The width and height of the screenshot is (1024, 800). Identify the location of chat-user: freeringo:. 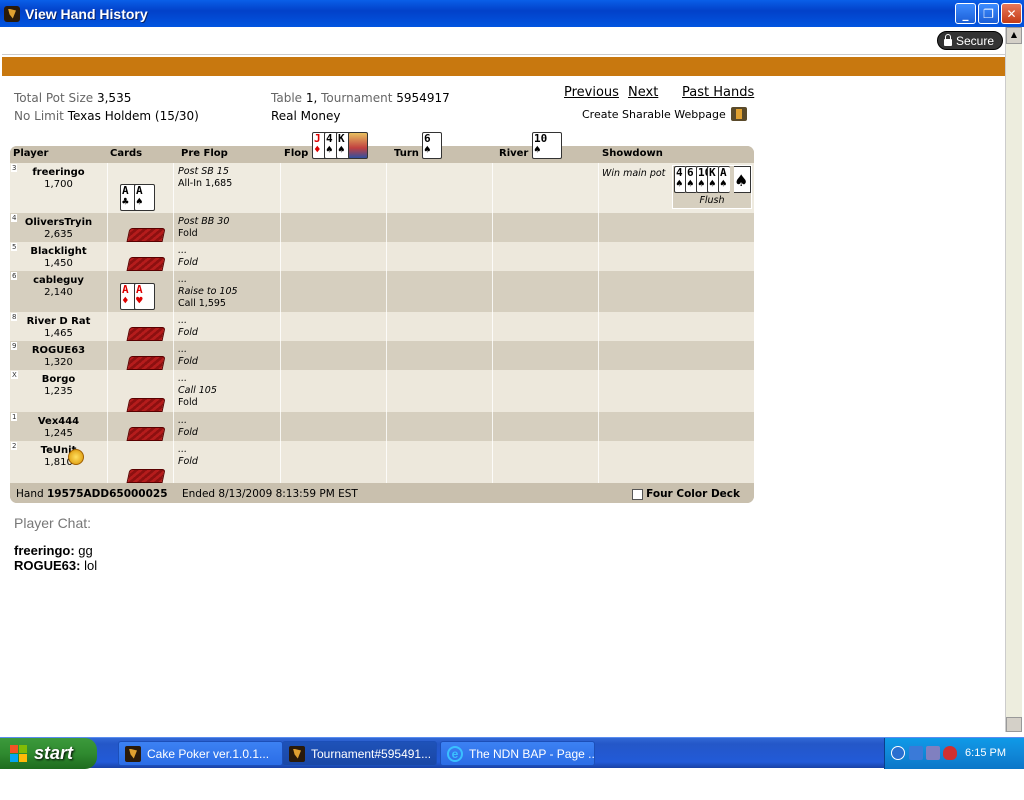
(44, 550).